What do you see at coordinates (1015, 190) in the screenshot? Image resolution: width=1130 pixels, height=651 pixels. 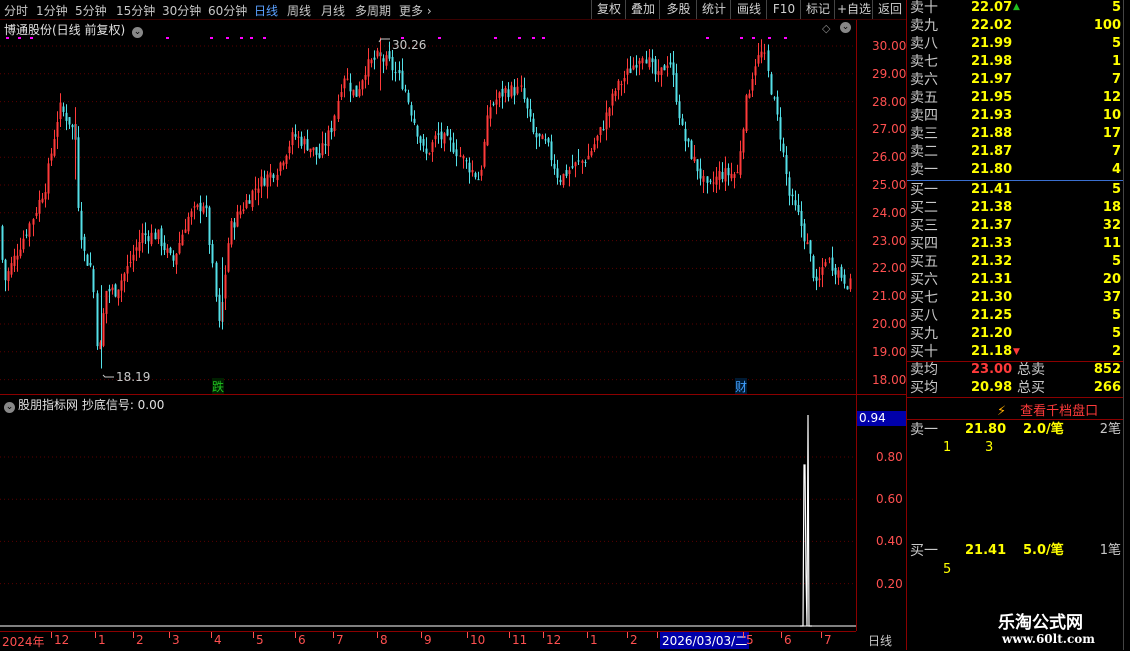 I see `bid-level-row: 买一 21.41 5` at bounding box center [1015, 190].